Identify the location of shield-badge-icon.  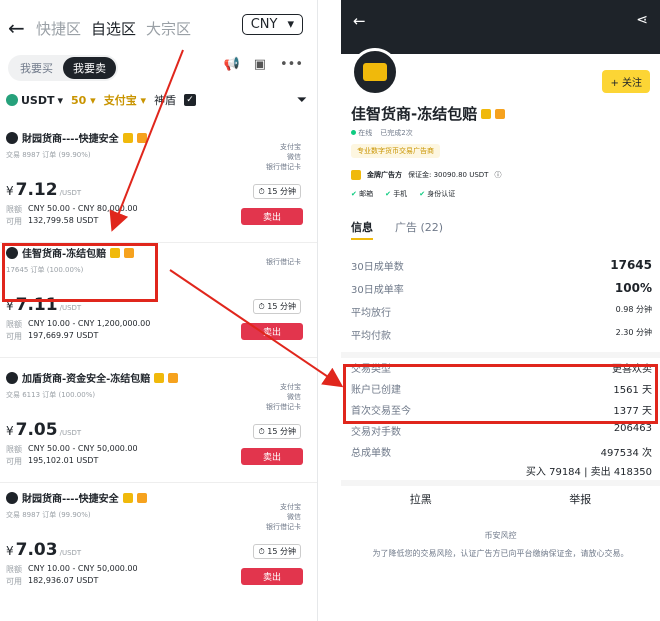
(141, 497).